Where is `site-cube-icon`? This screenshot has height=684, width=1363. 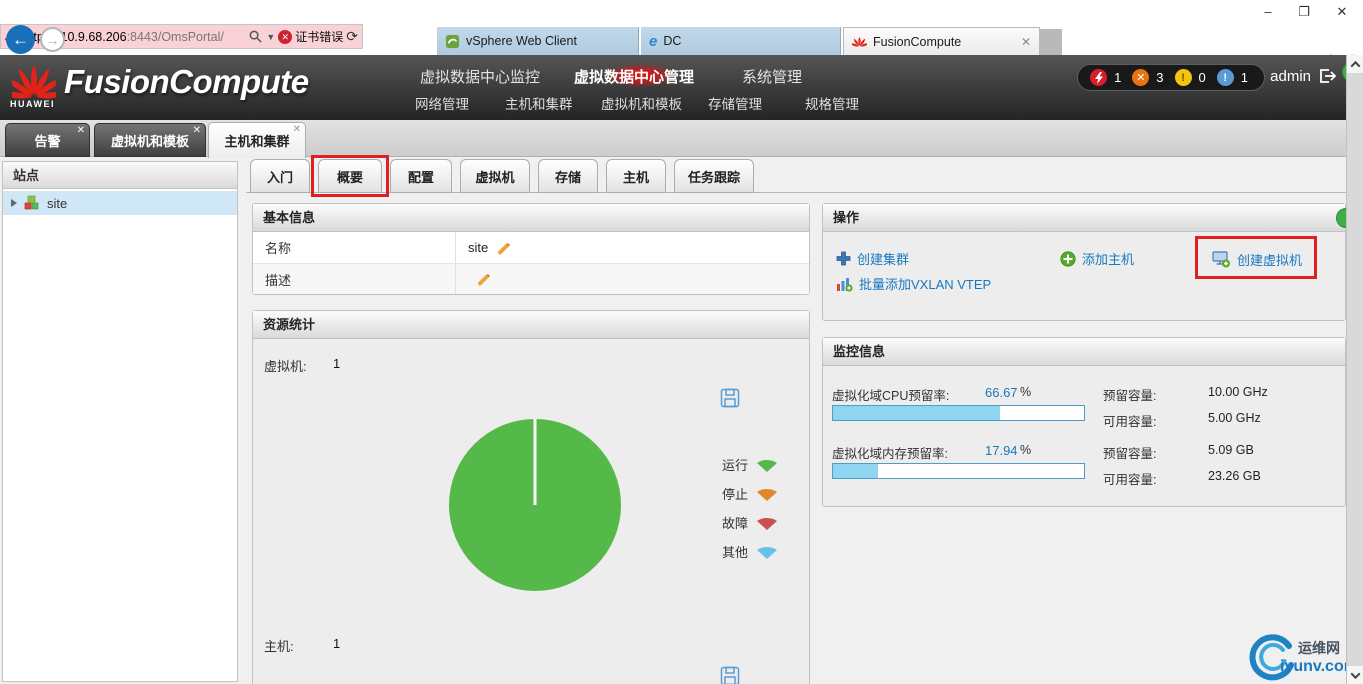
site-cube-icon is located at coordinates (31, 202).